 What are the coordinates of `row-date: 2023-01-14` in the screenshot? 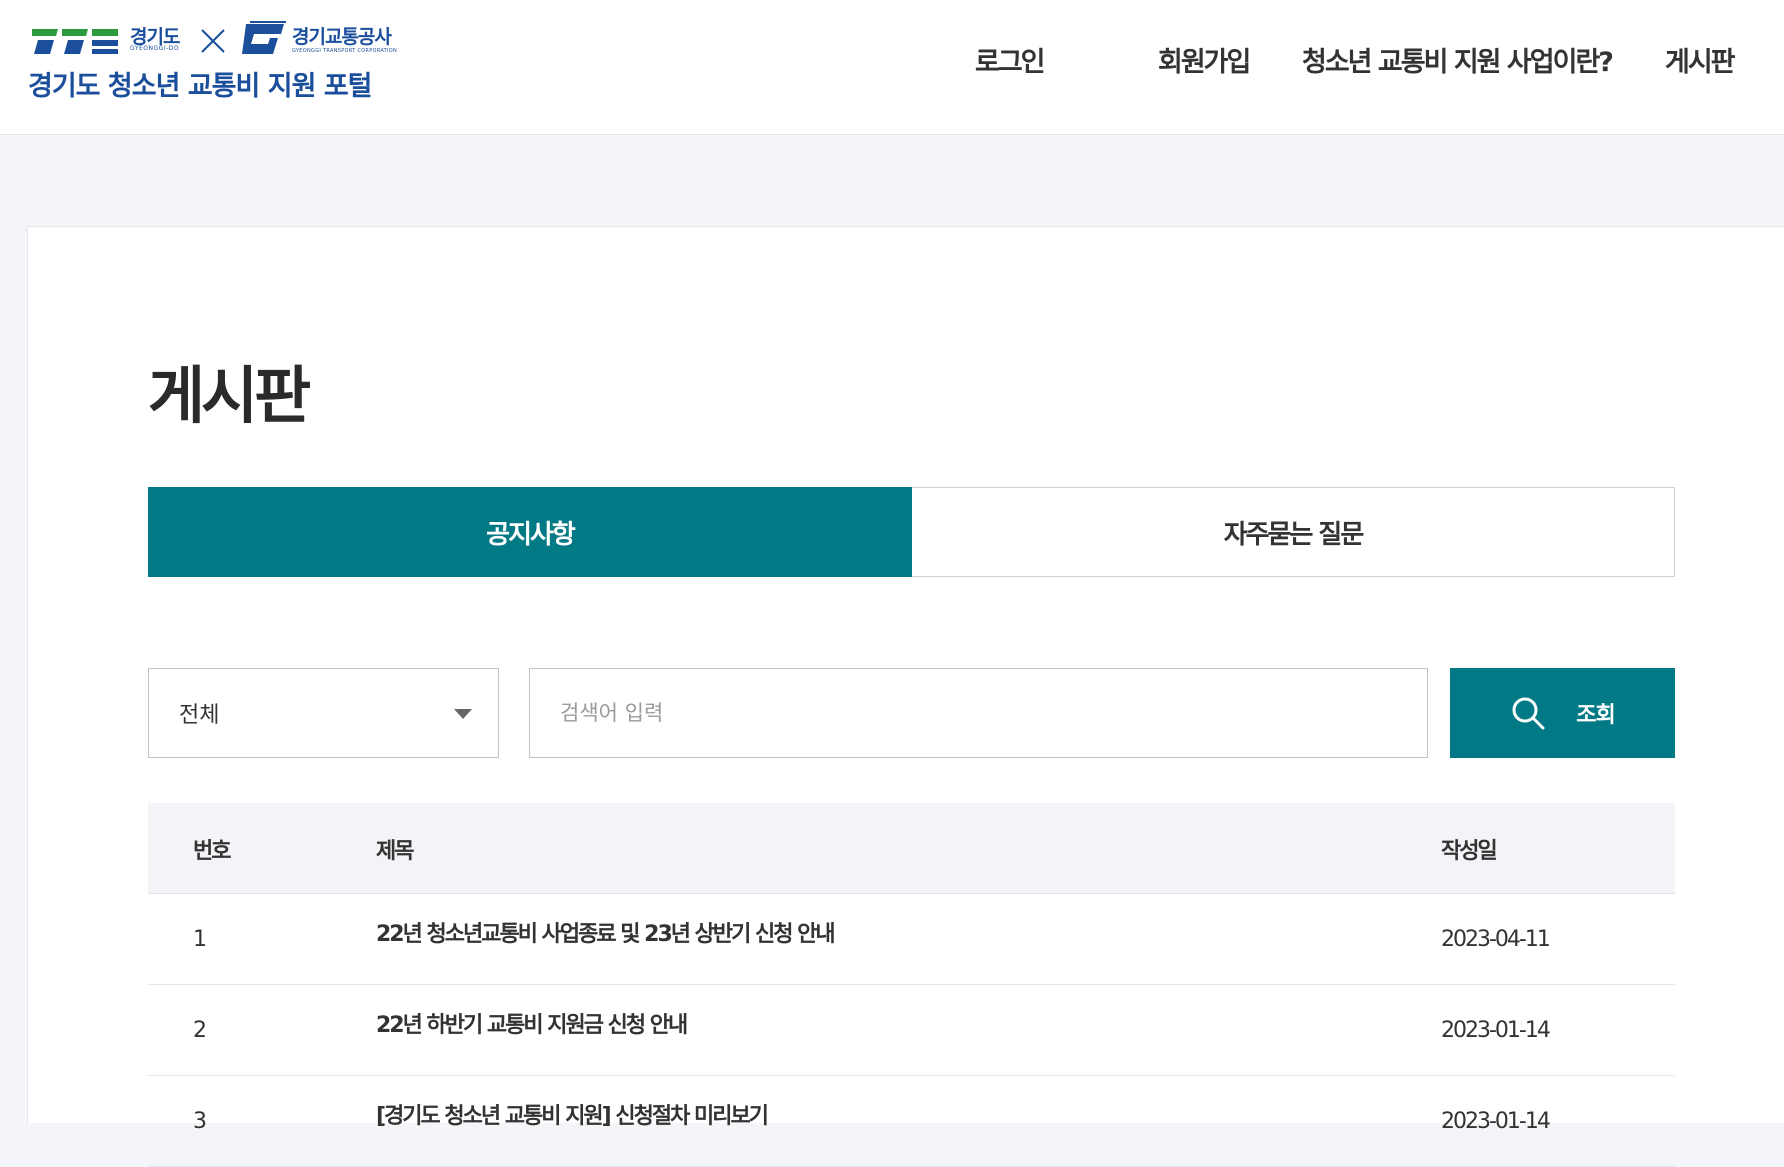 It's located at (1496, 1030).